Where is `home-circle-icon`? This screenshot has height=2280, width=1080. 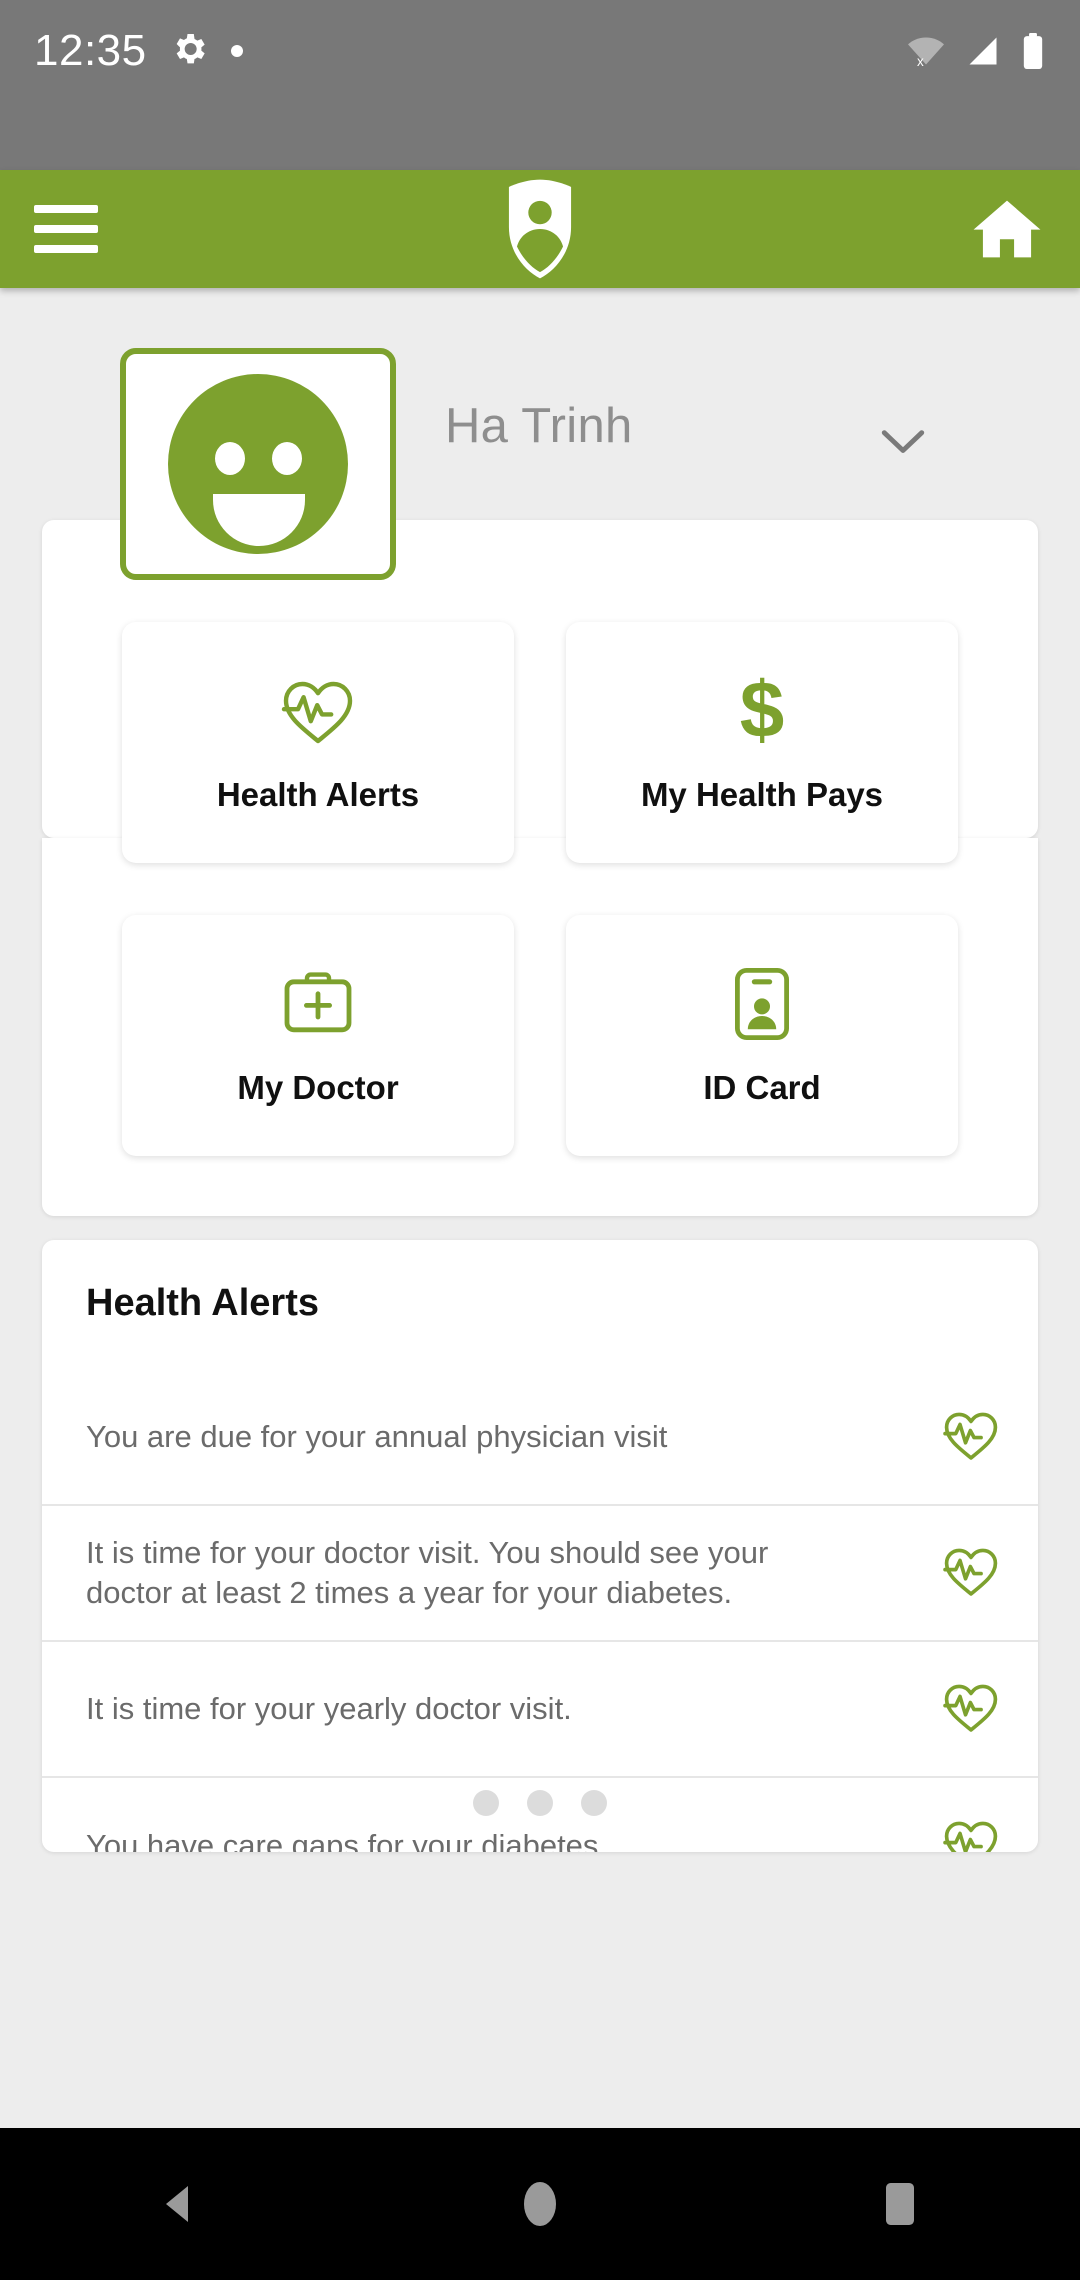 home-circle-icon is located at coordinates (540, 2204).